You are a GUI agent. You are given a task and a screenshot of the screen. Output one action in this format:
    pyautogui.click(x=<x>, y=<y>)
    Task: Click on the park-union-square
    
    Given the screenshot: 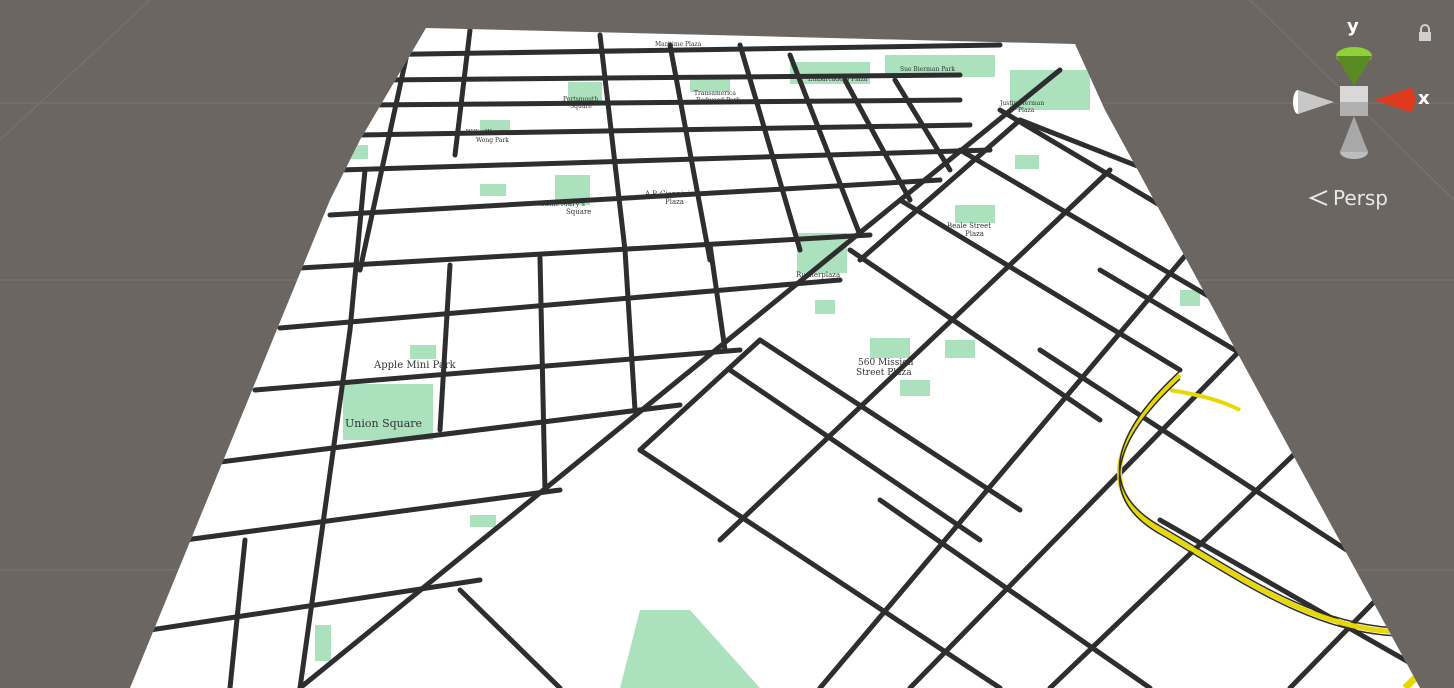 What is the action you would take?
    pyautogui.click(x=388, y=412)
    